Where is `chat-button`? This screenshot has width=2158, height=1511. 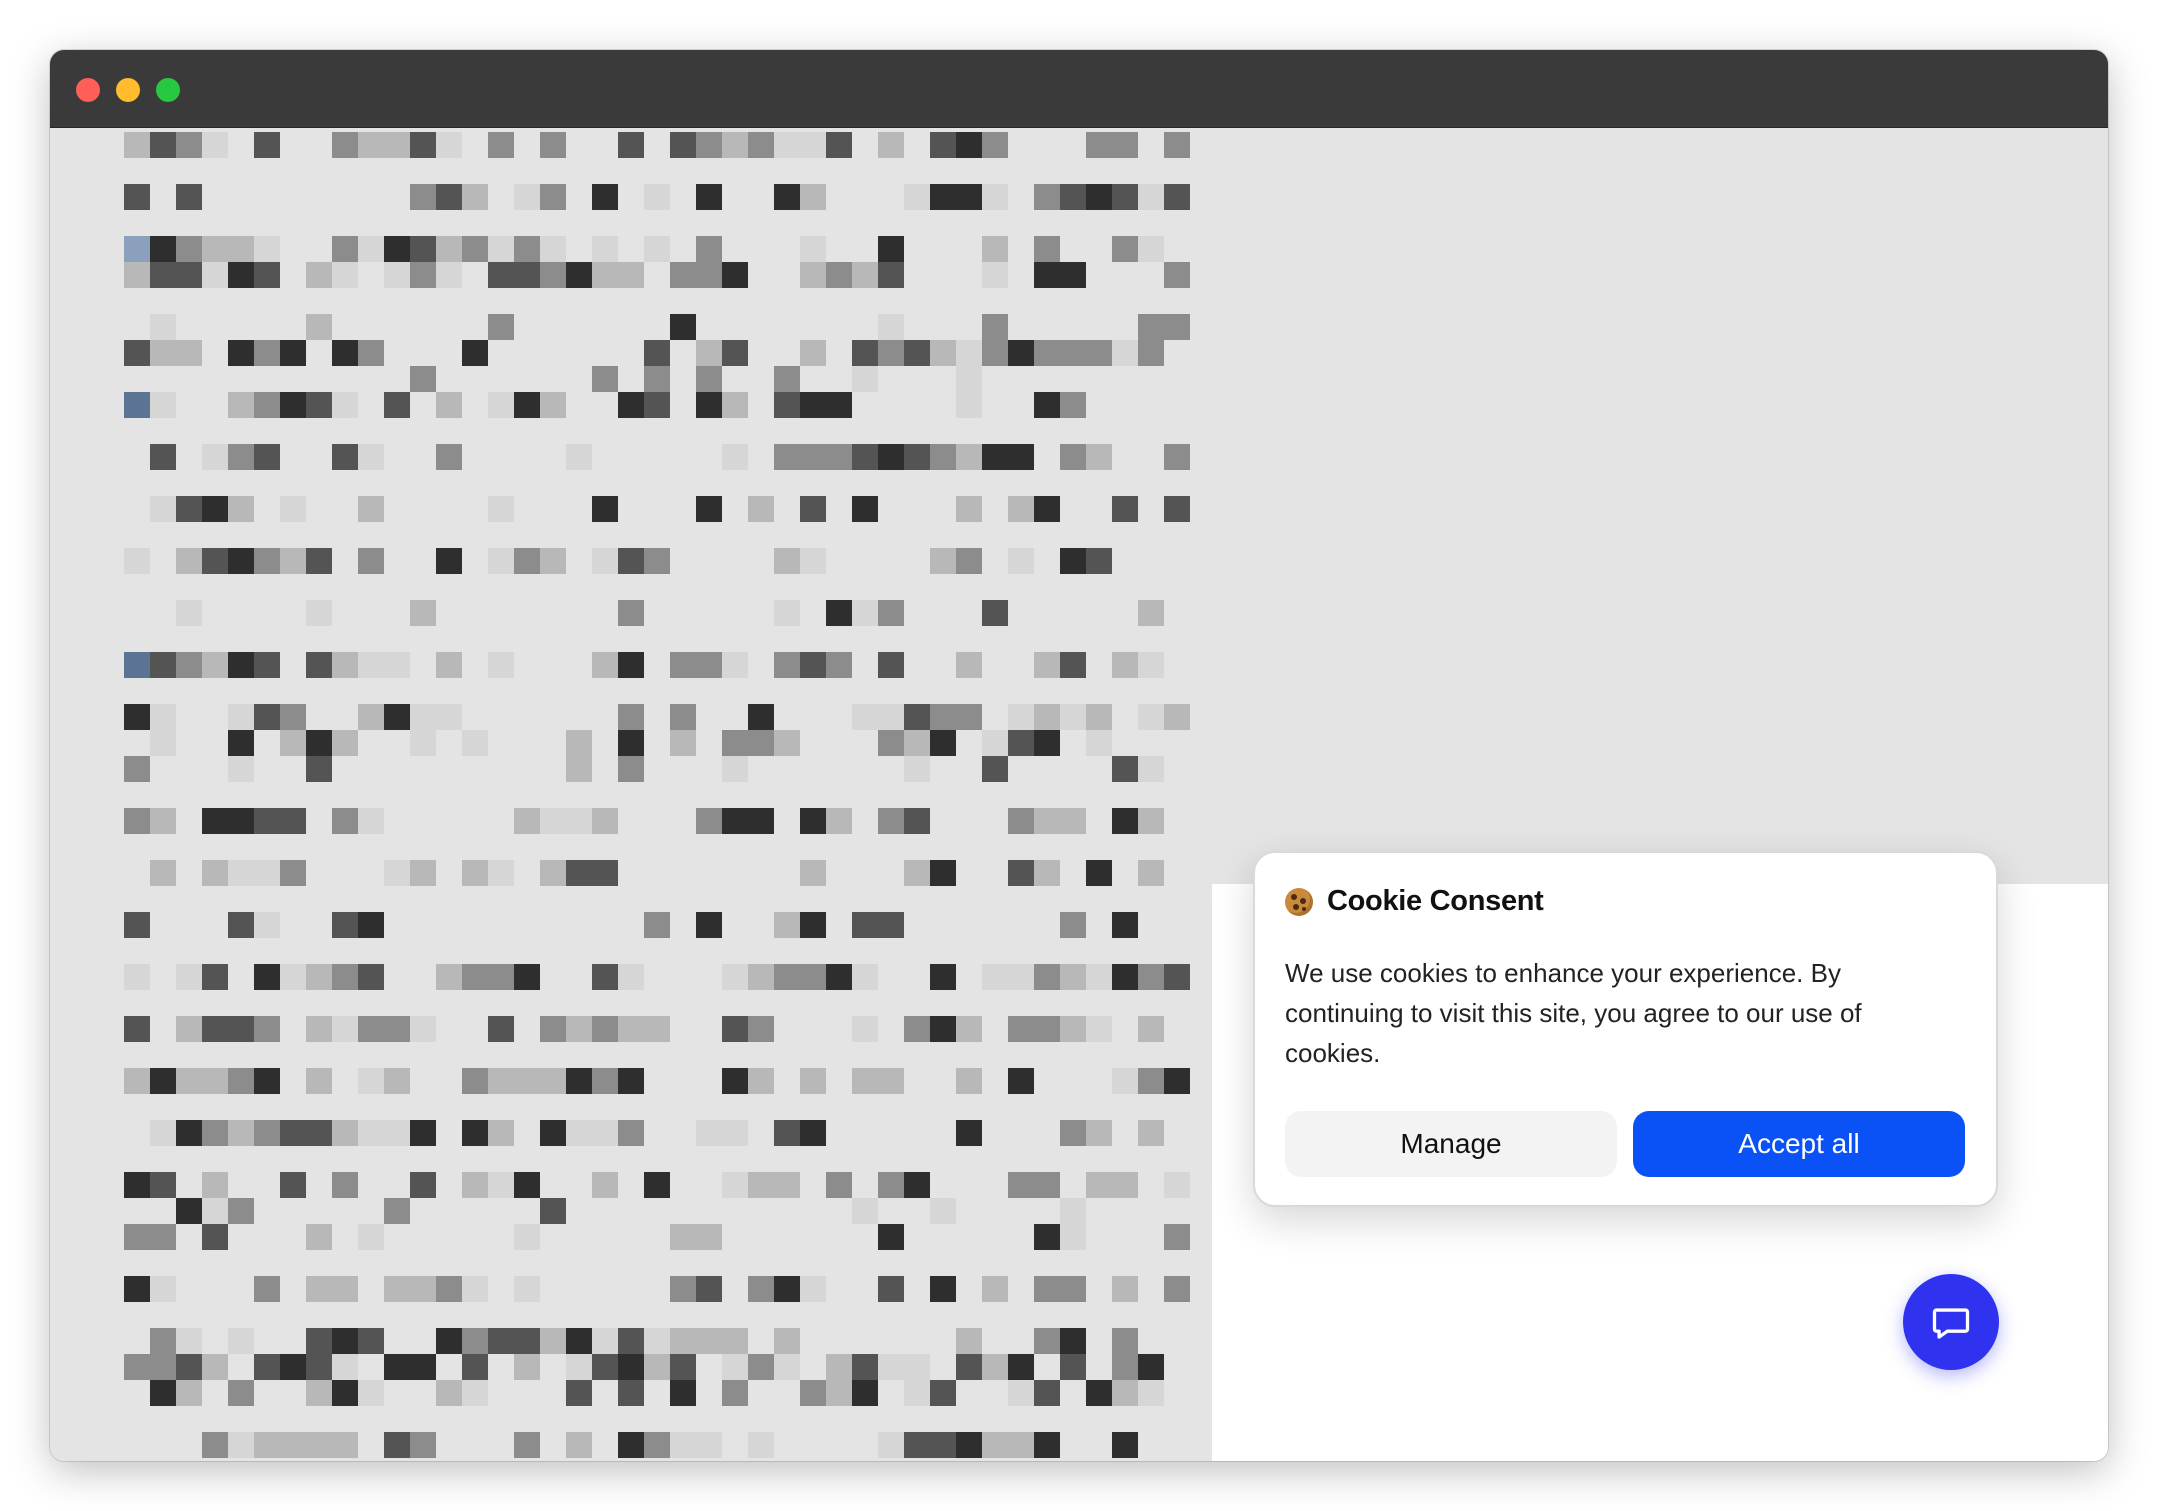 chat-button is located at coordinates (1951, 1322).